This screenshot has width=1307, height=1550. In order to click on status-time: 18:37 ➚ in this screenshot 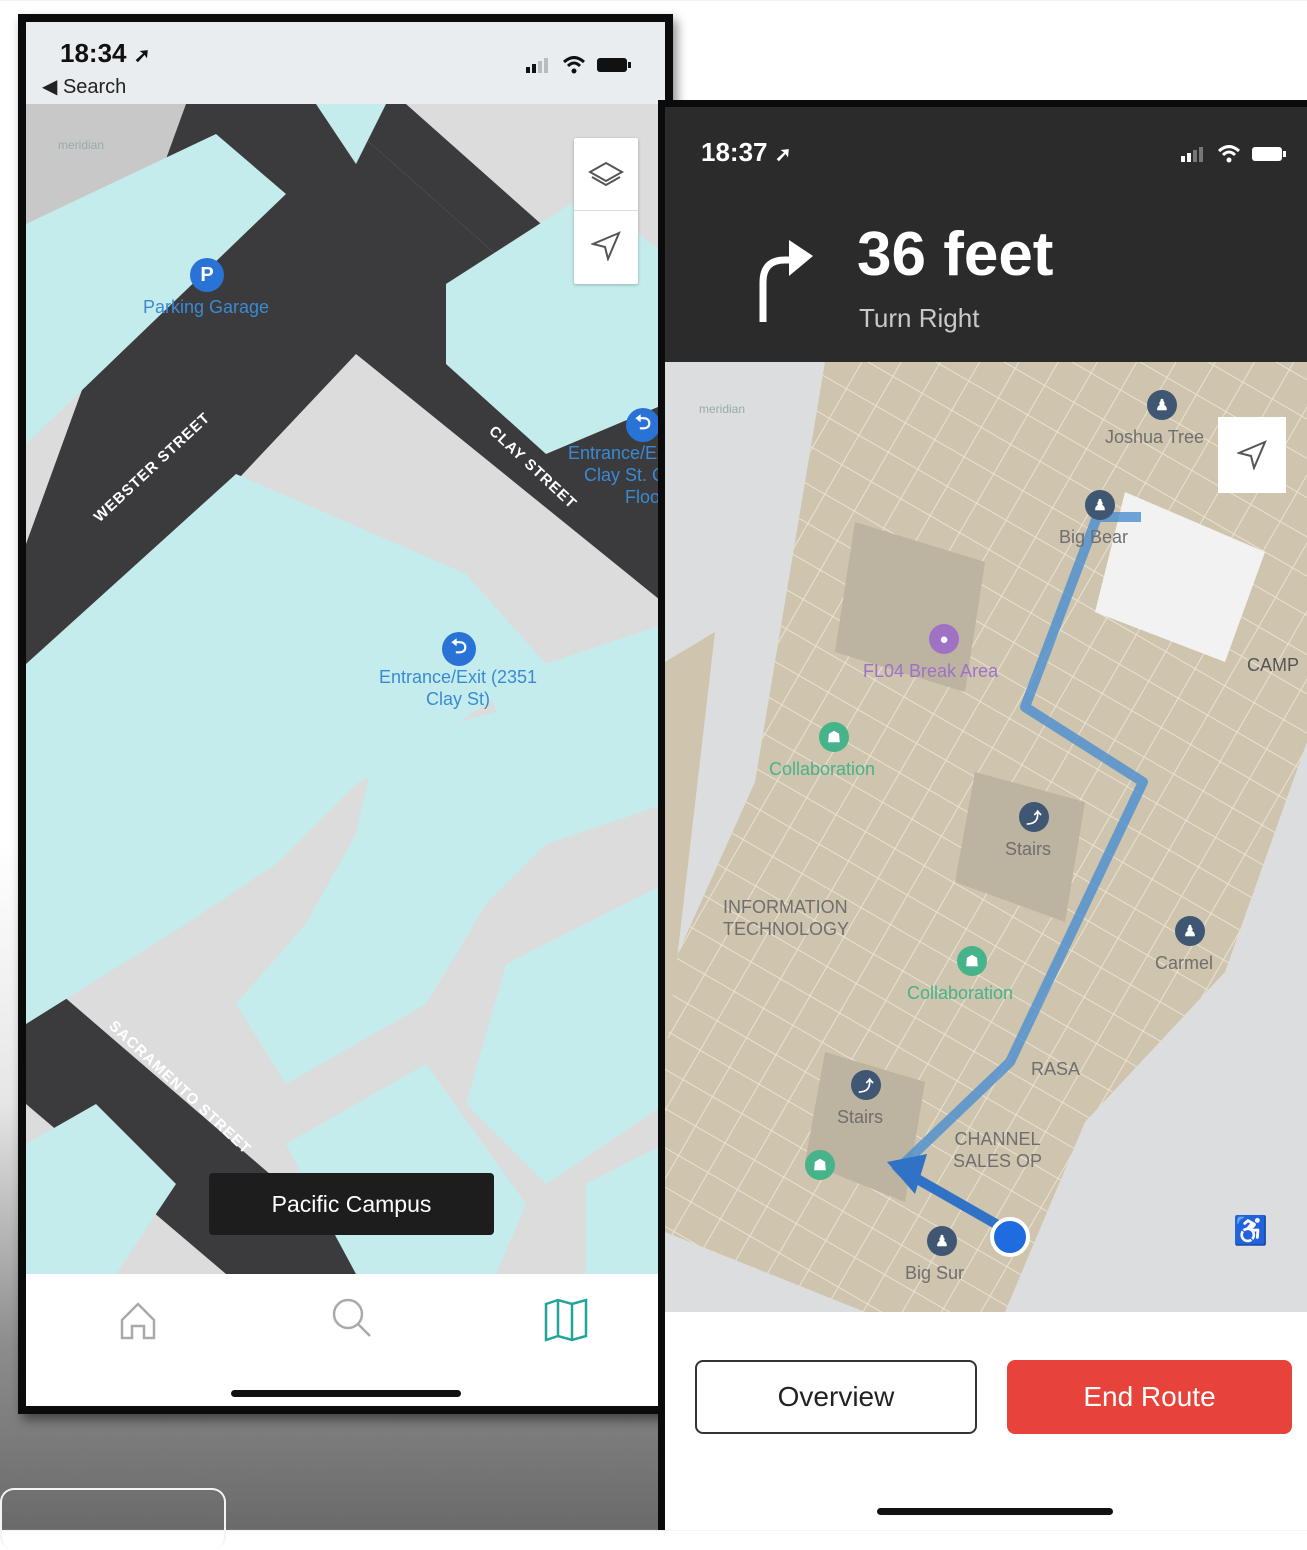, I will do `click(746, 152)`.